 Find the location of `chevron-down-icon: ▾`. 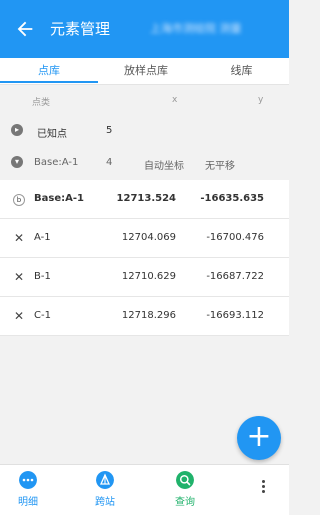

chevron-down-icon: ▾ is located at coordinates (17, 162).